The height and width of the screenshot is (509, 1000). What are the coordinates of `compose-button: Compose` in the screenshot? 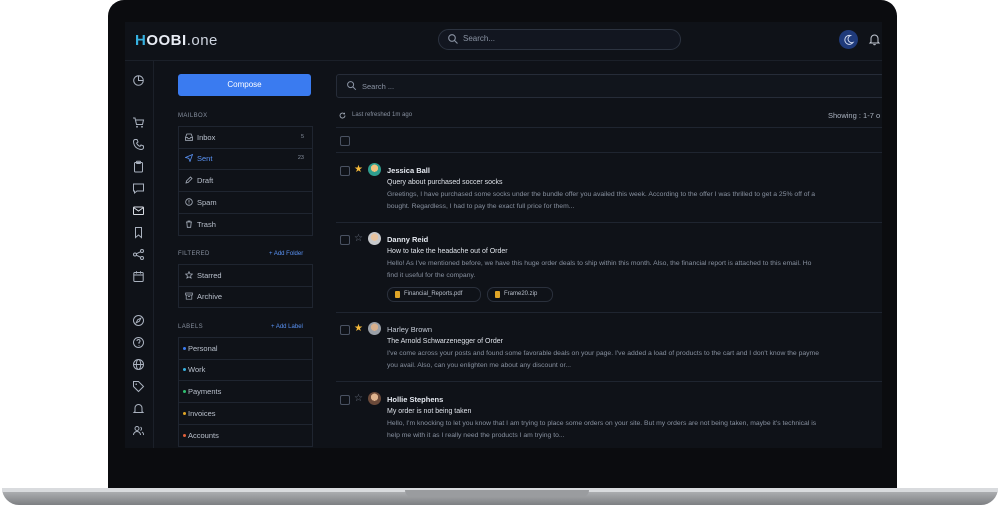 It's located at (244, 85).